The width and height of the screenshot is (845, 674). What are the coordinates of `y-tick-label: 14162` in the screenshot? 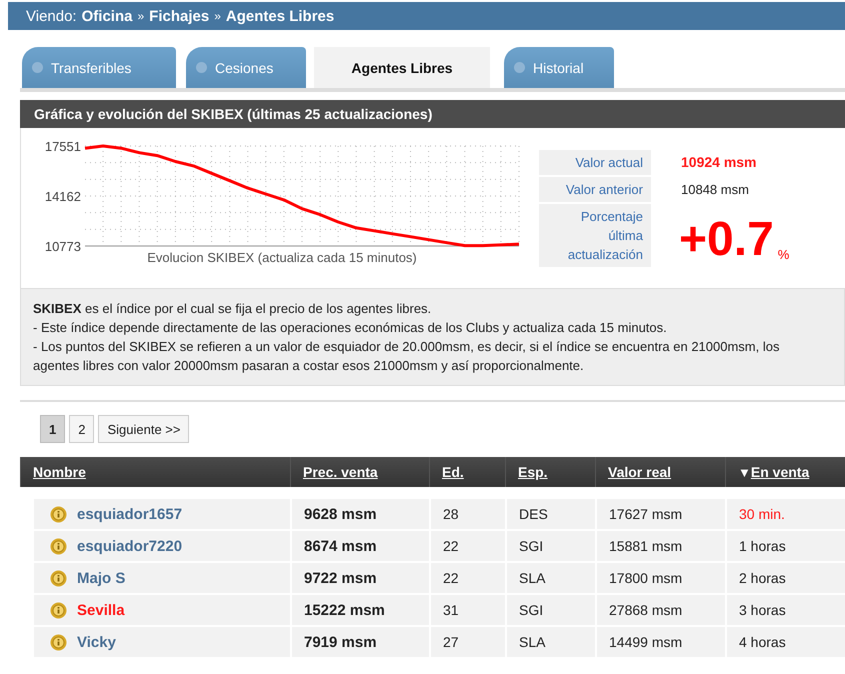 It's located at (62, 196).